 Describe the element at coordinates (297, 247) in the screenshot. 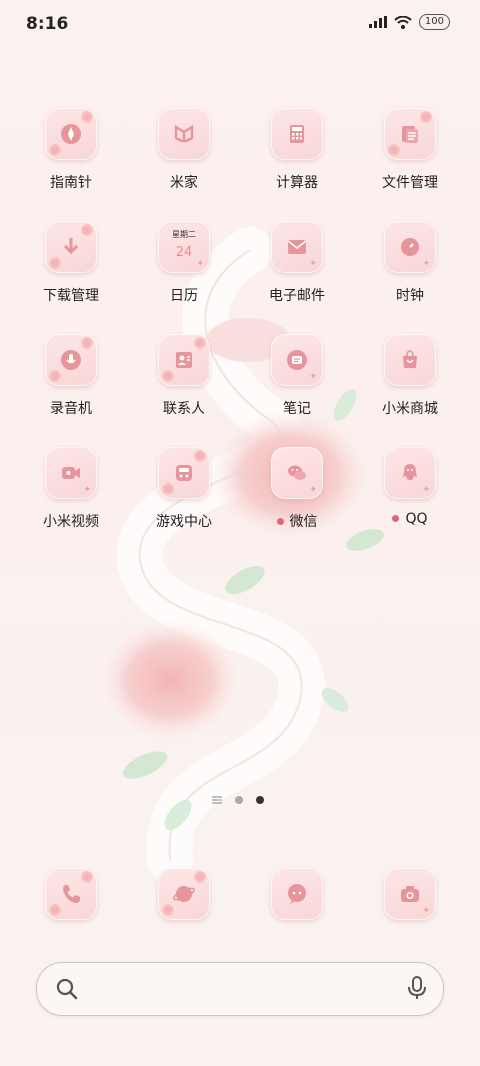

I see `mail-icon: ✦` at that location.